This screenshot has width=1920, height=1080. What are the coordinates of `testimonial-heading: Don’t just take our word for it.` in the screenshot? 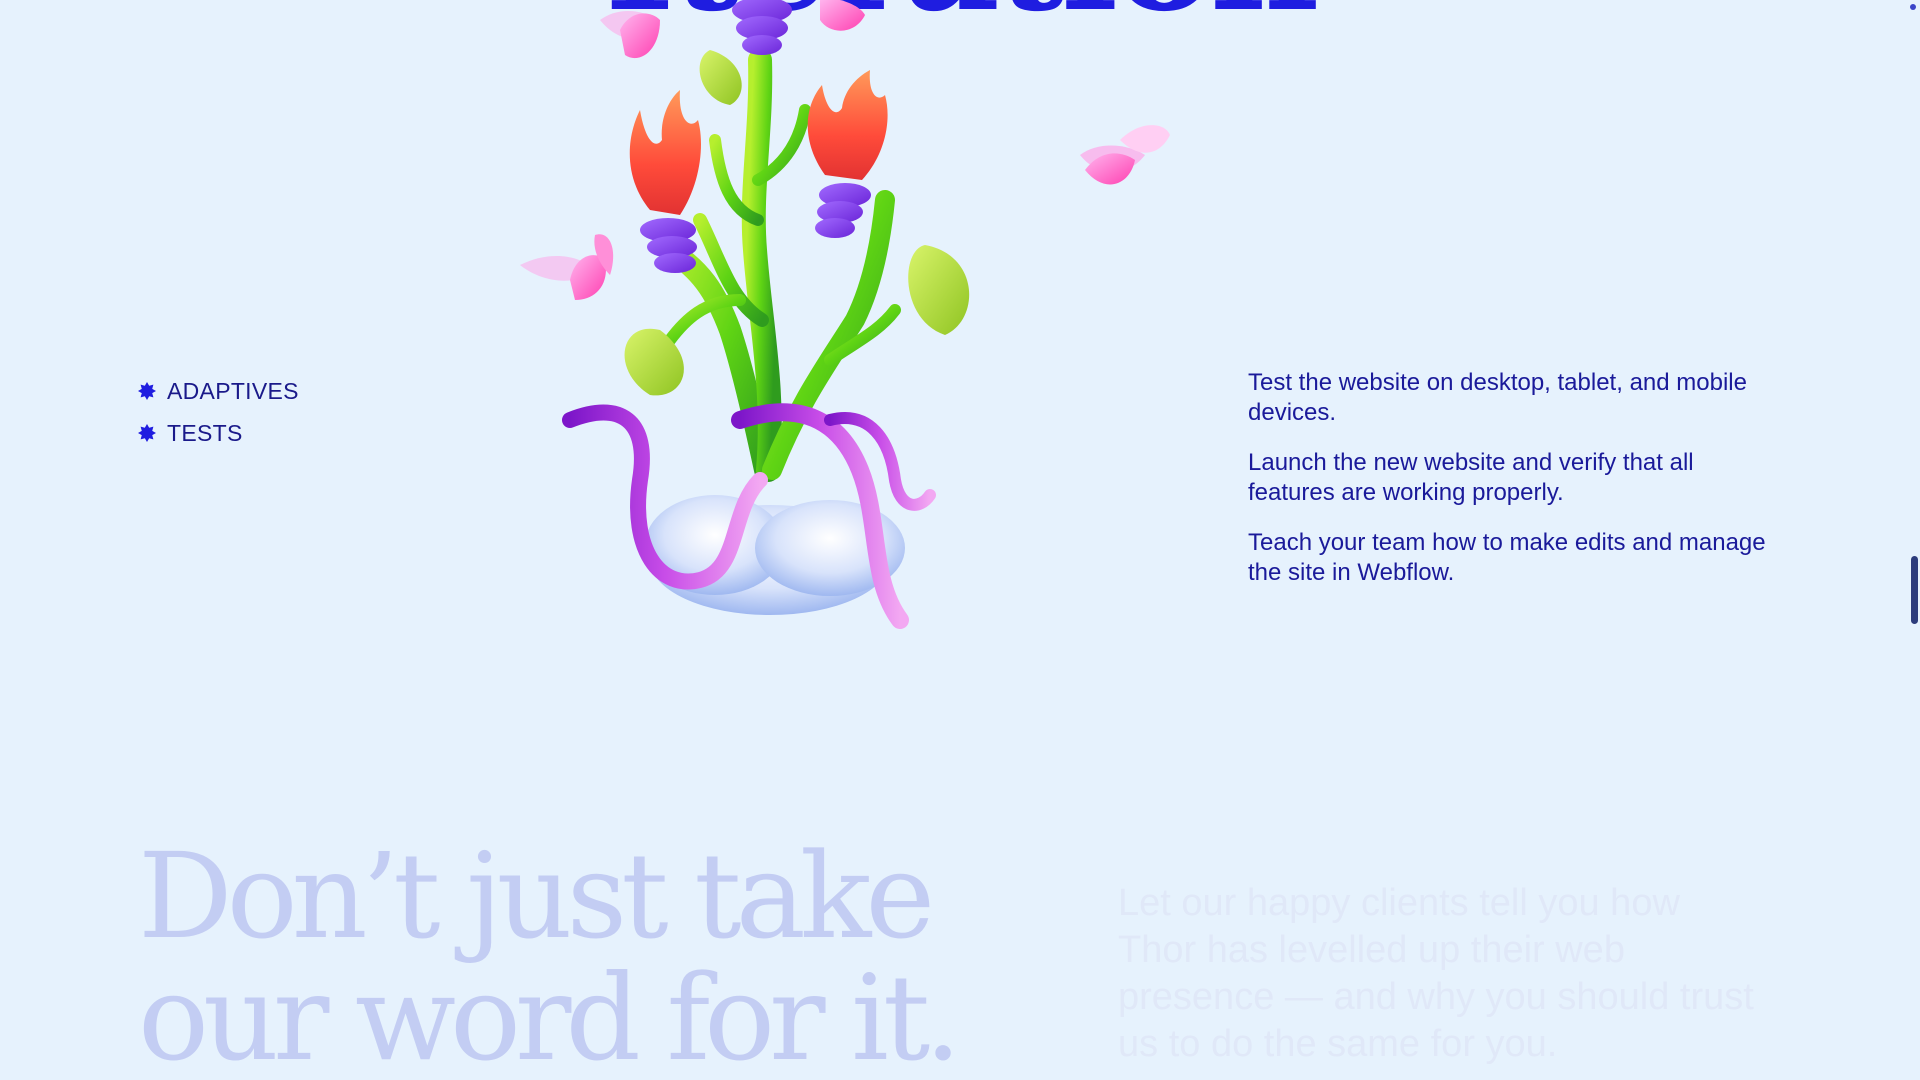 It's located at (550, 953).